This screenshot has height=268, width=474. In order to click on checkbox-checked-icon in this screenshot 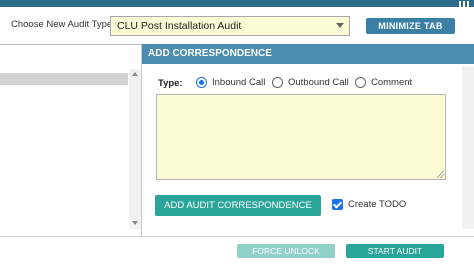, I will do `click(337, 204)`.